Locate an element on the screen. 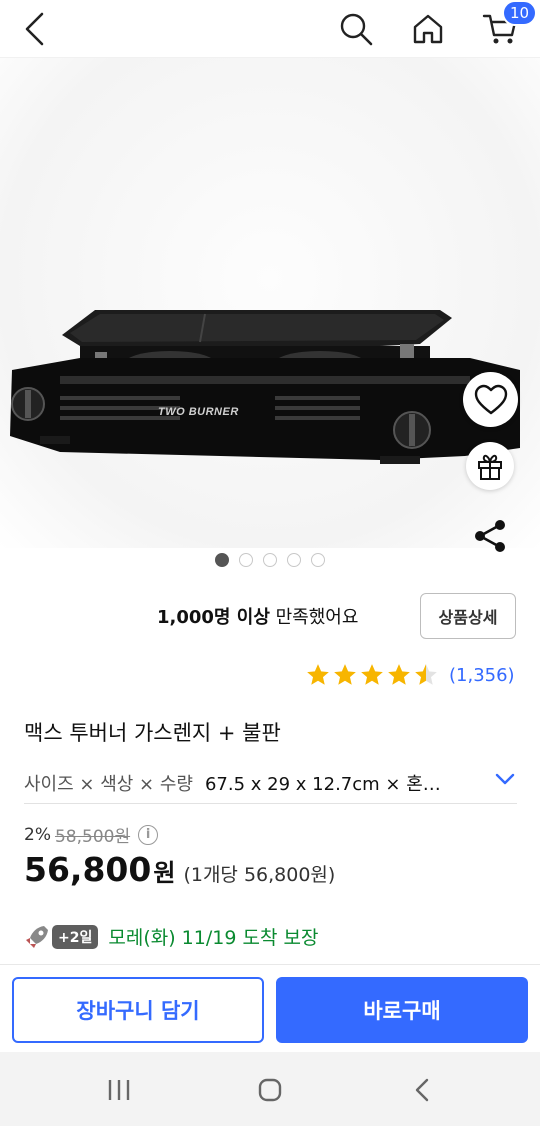 This screenshot has width=540, height=1126. discount-row: 2% 58,500원 i is located at coordinates (91, 834).